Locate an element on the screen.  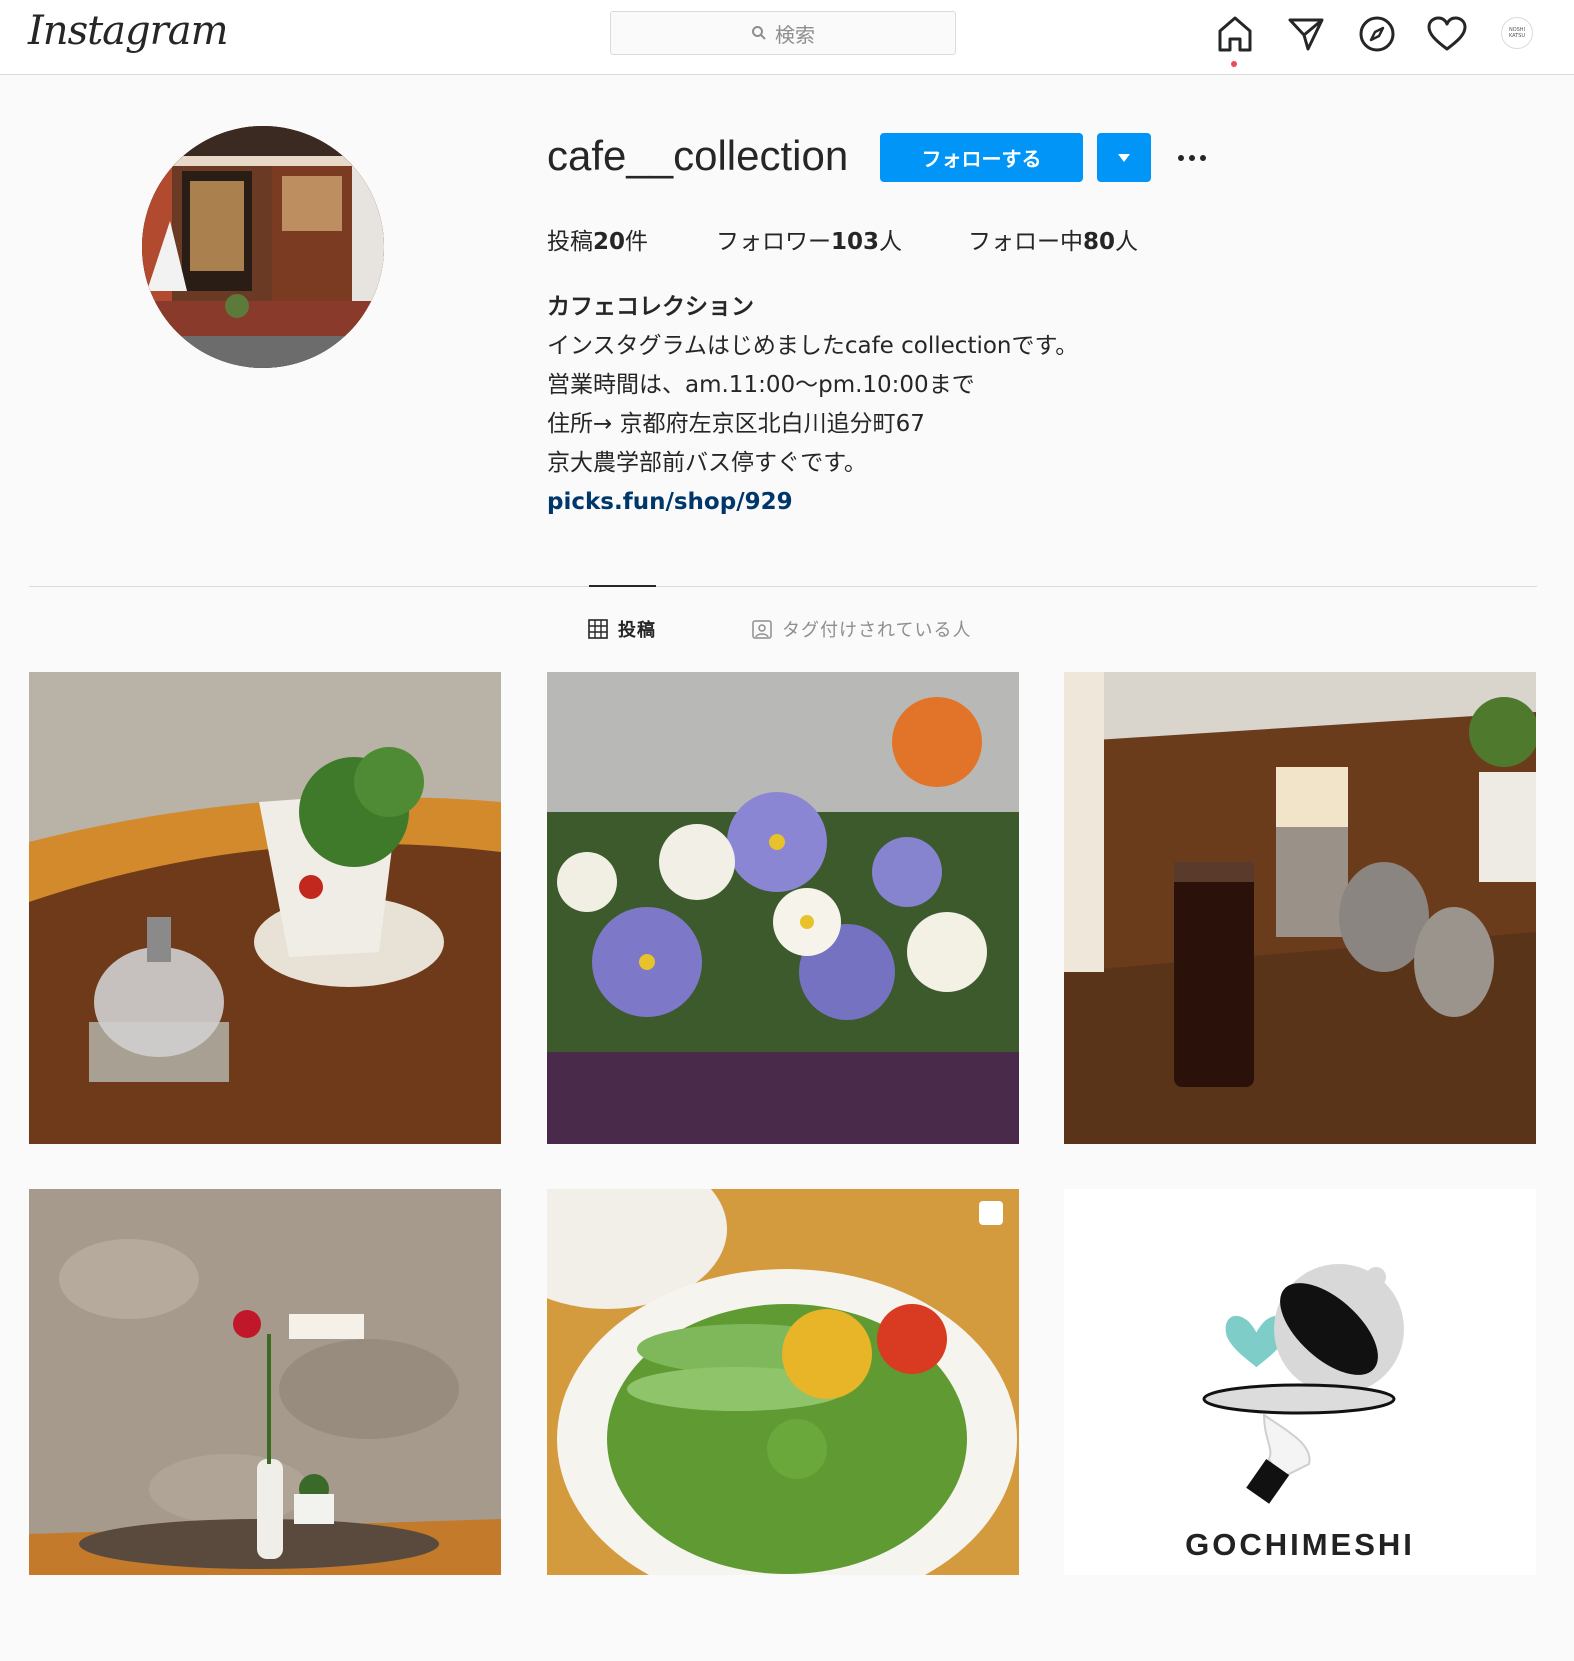
instagram-logo: Instagram is located at coordinates (128, 31).